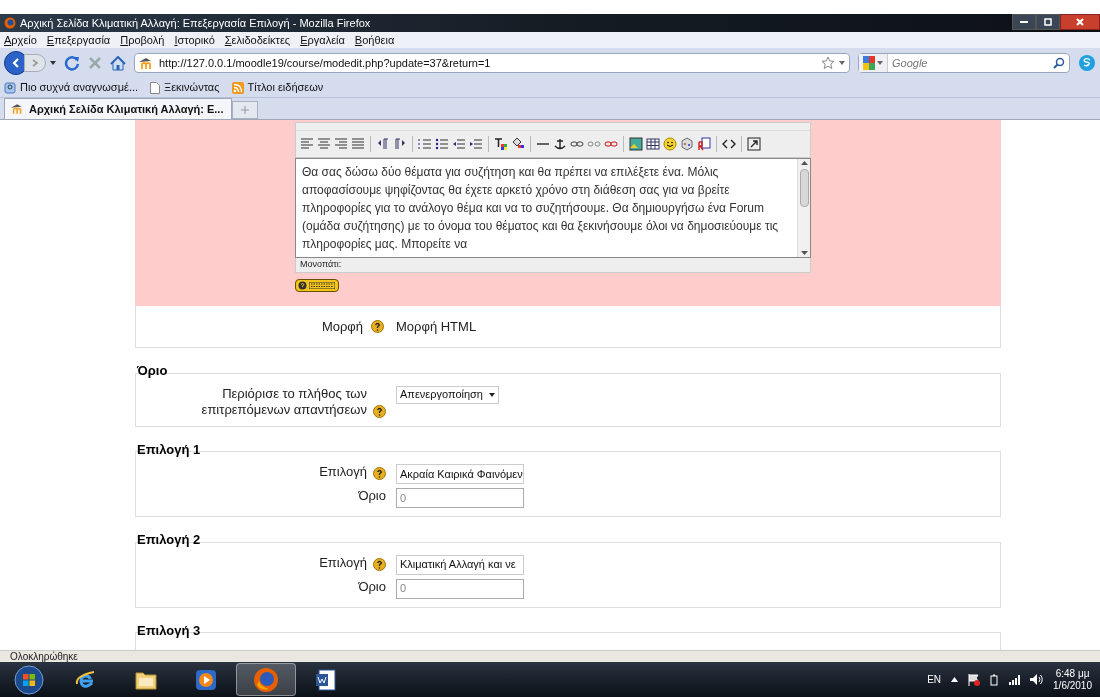 The height and width of the screenshot is (697, 1100). What do you see at coordinates (569, 449) in the screenshot?
I see `section-legend: Επιλογή 1` at bounding box center [569, 449].